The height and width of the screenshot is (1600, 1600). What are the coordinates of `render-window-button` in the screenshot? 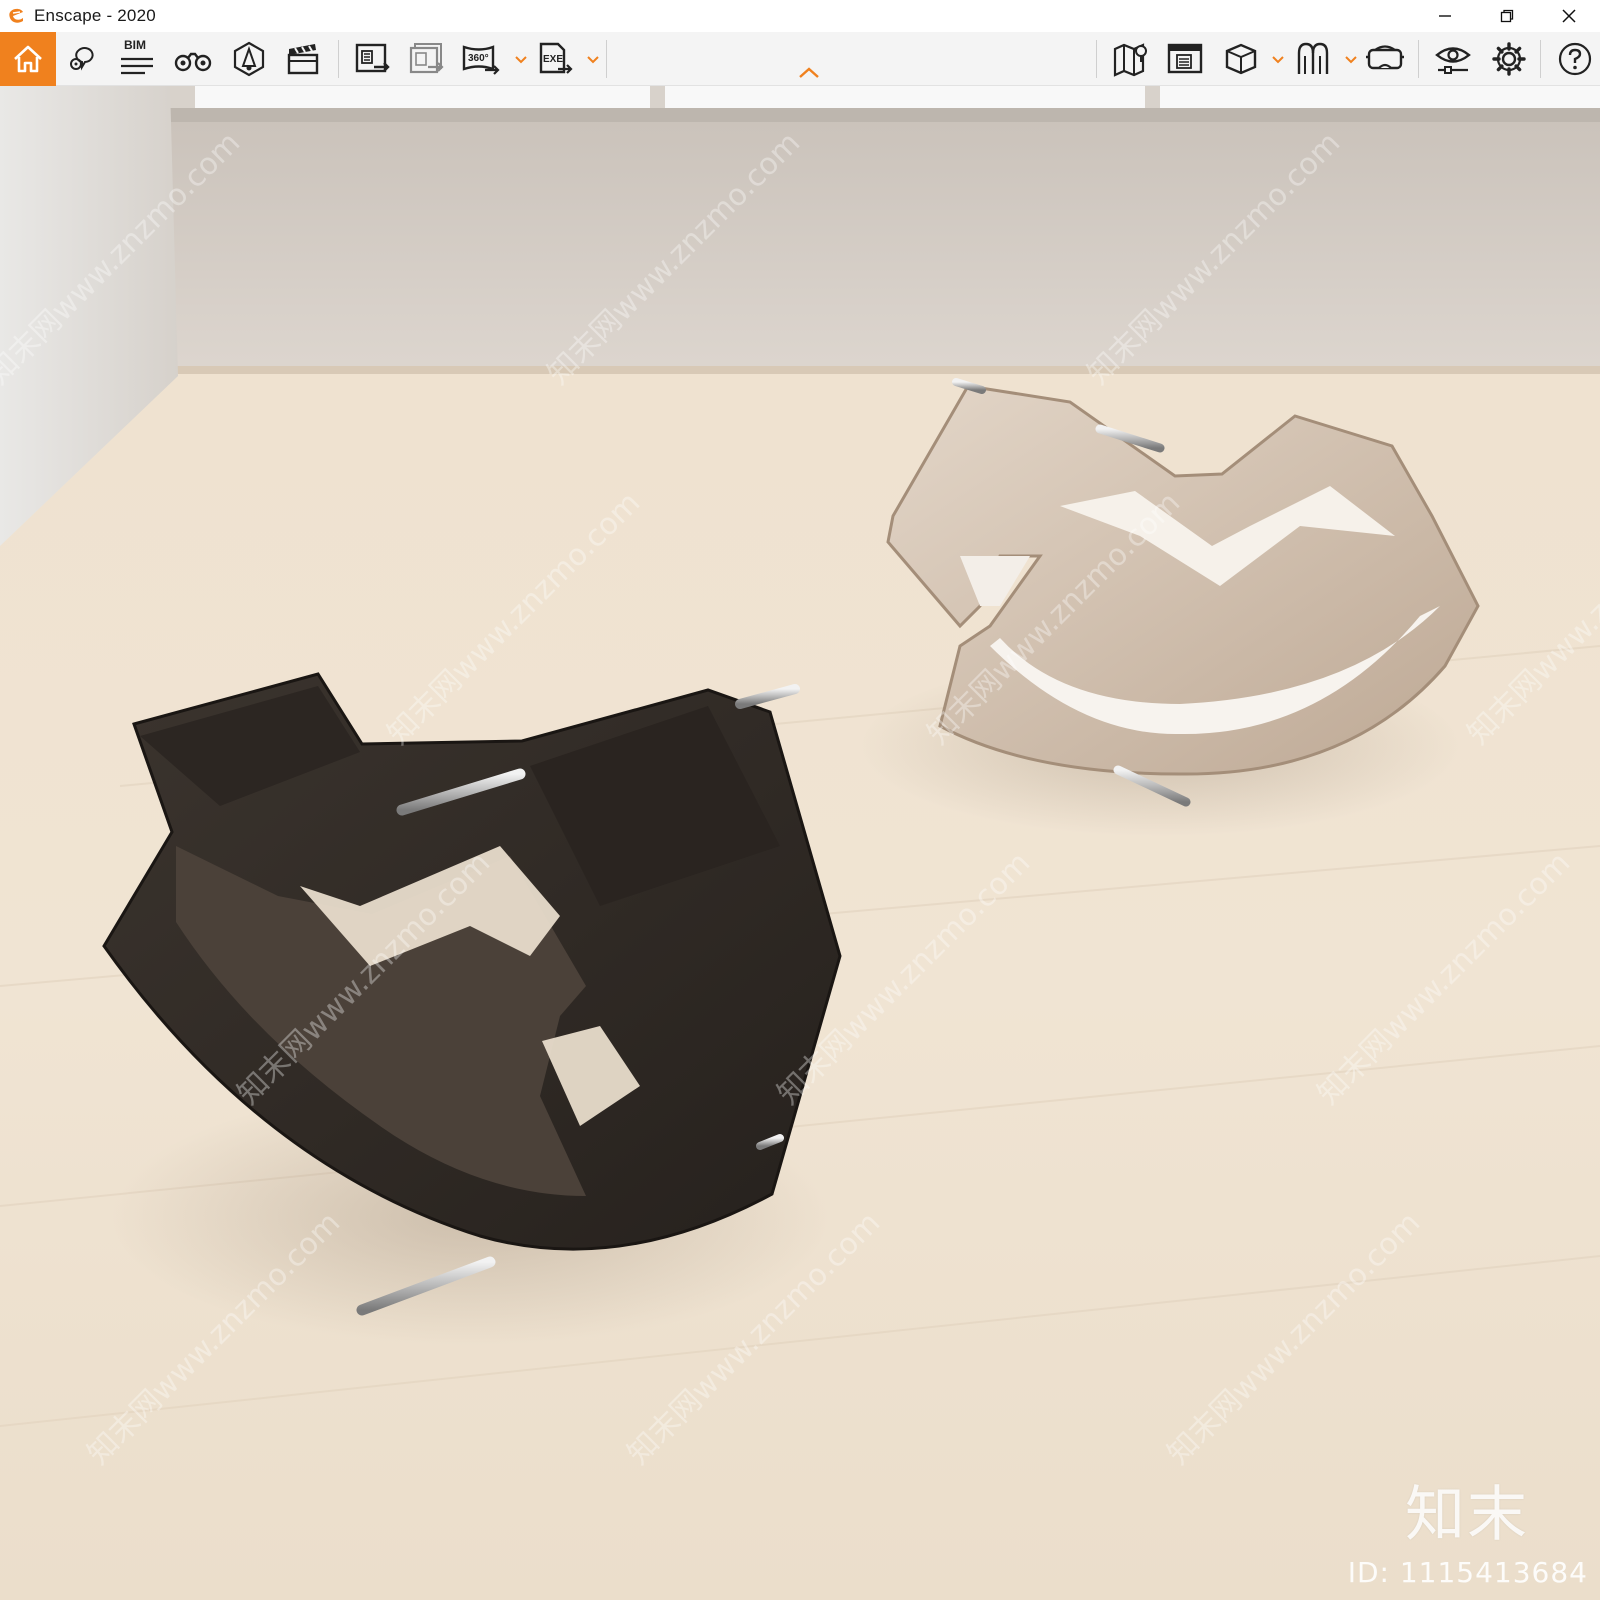 It's located at (1185, 59).